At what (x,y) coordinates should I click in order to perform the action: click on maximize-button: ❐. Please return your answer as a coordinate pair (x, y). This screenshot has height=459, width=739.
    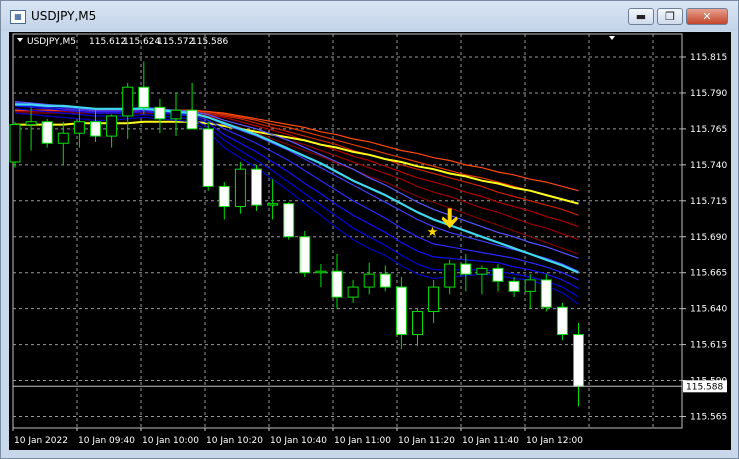
    Looking at the image, I should click on (670, 16).